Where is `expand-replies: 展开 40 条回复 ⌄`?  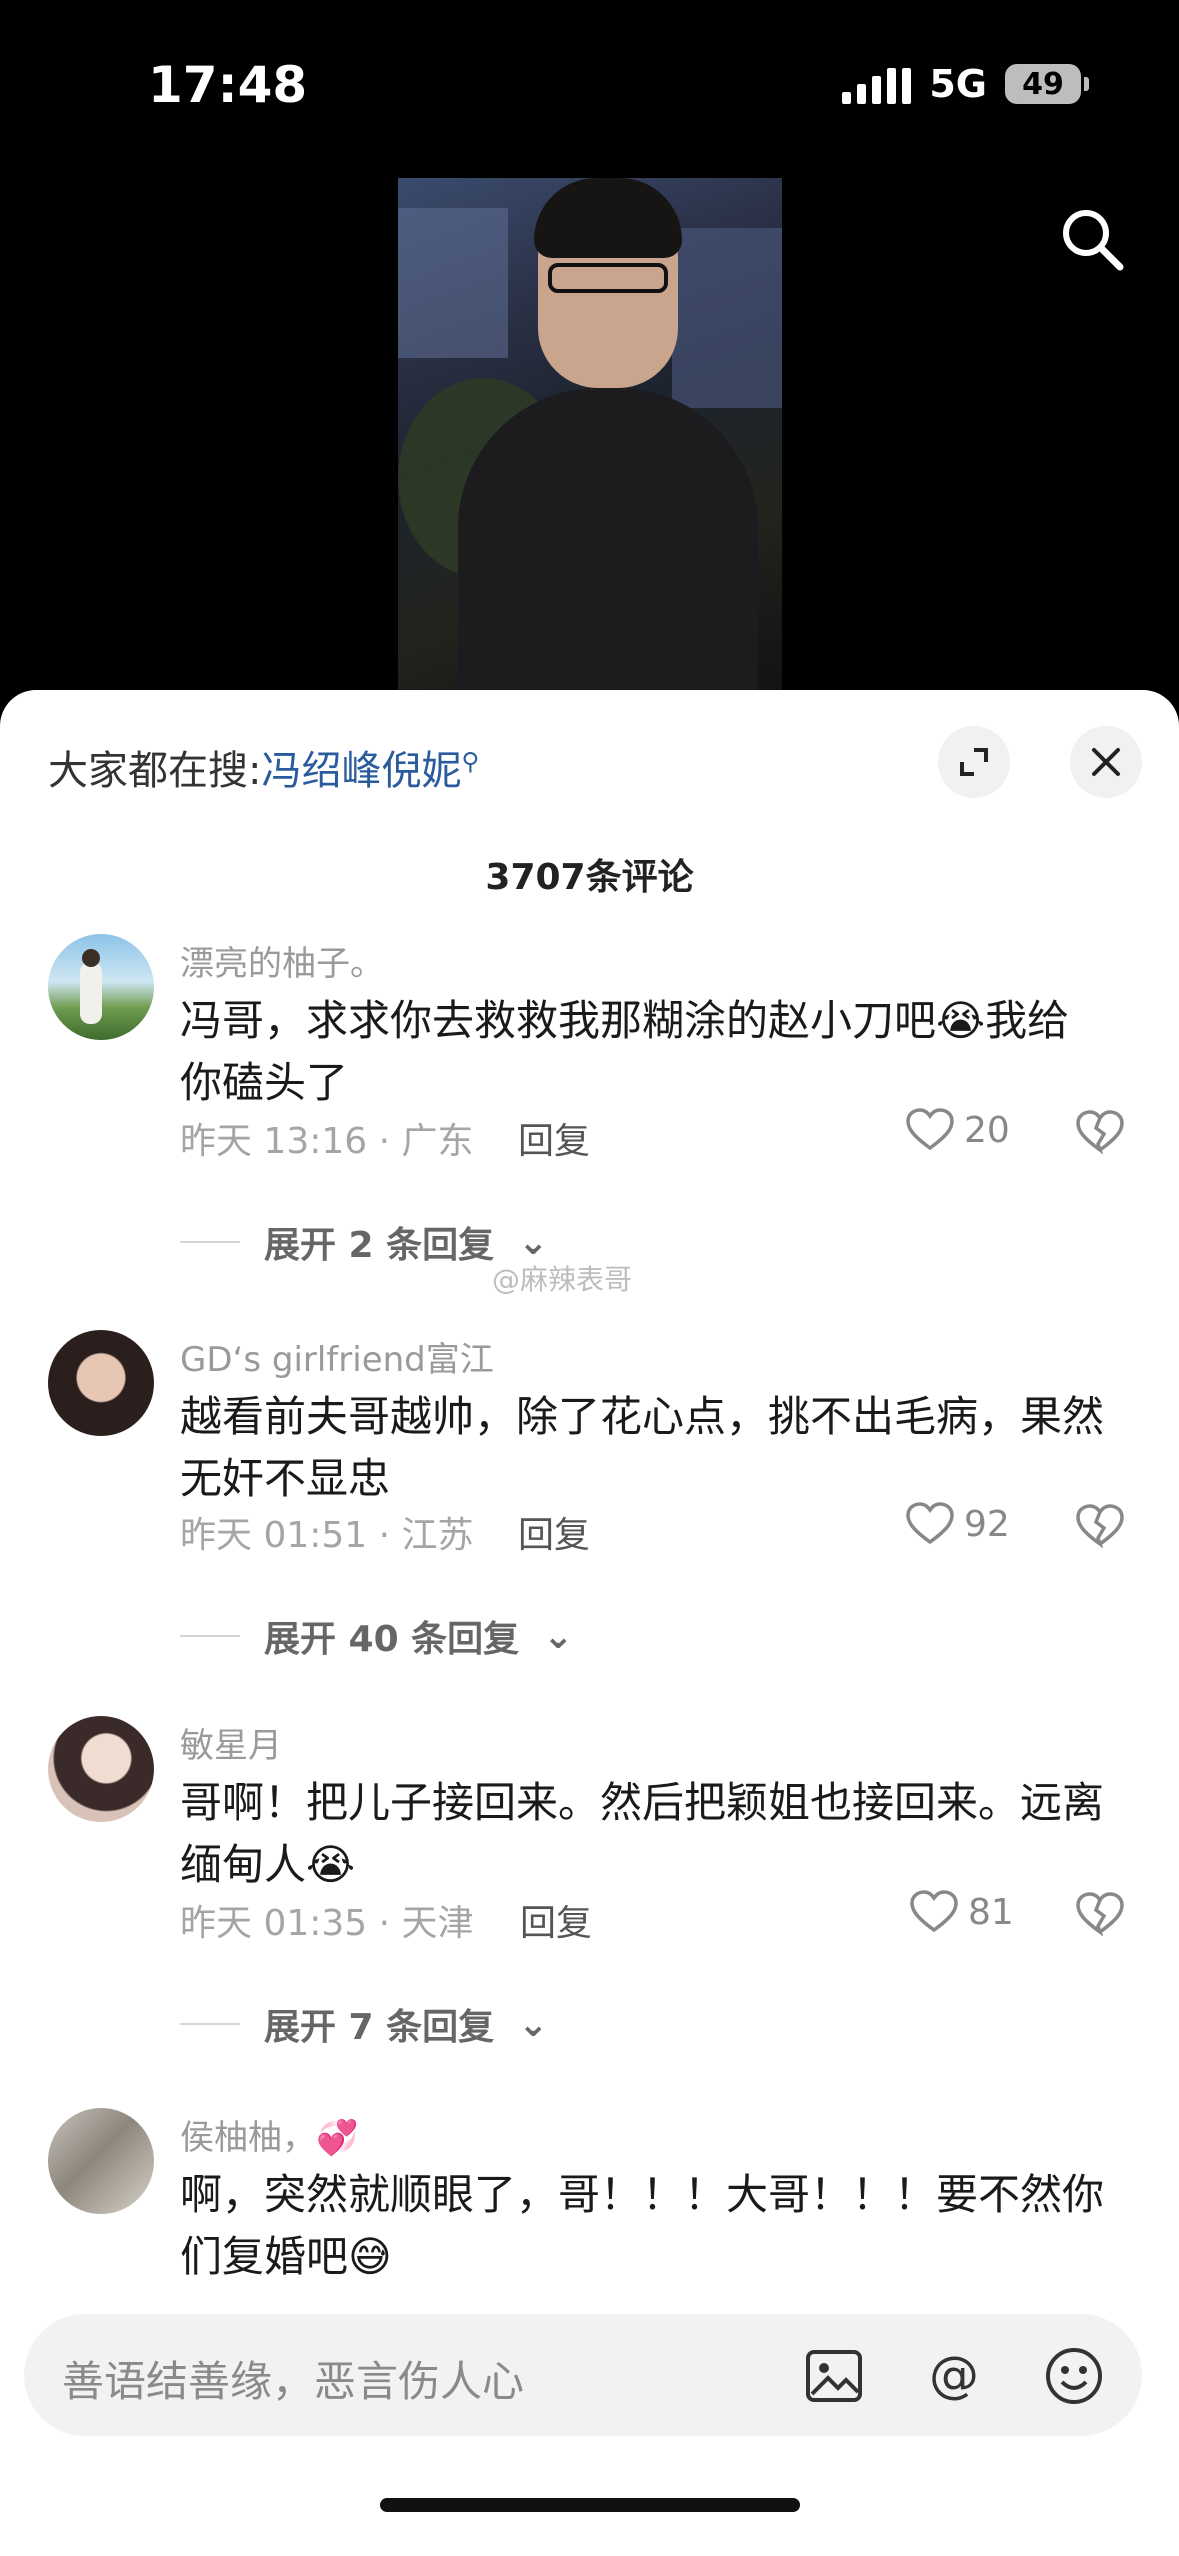
expand-replies: 展开 40 条回复 ⌄ is located at coordinates (376, 1636).